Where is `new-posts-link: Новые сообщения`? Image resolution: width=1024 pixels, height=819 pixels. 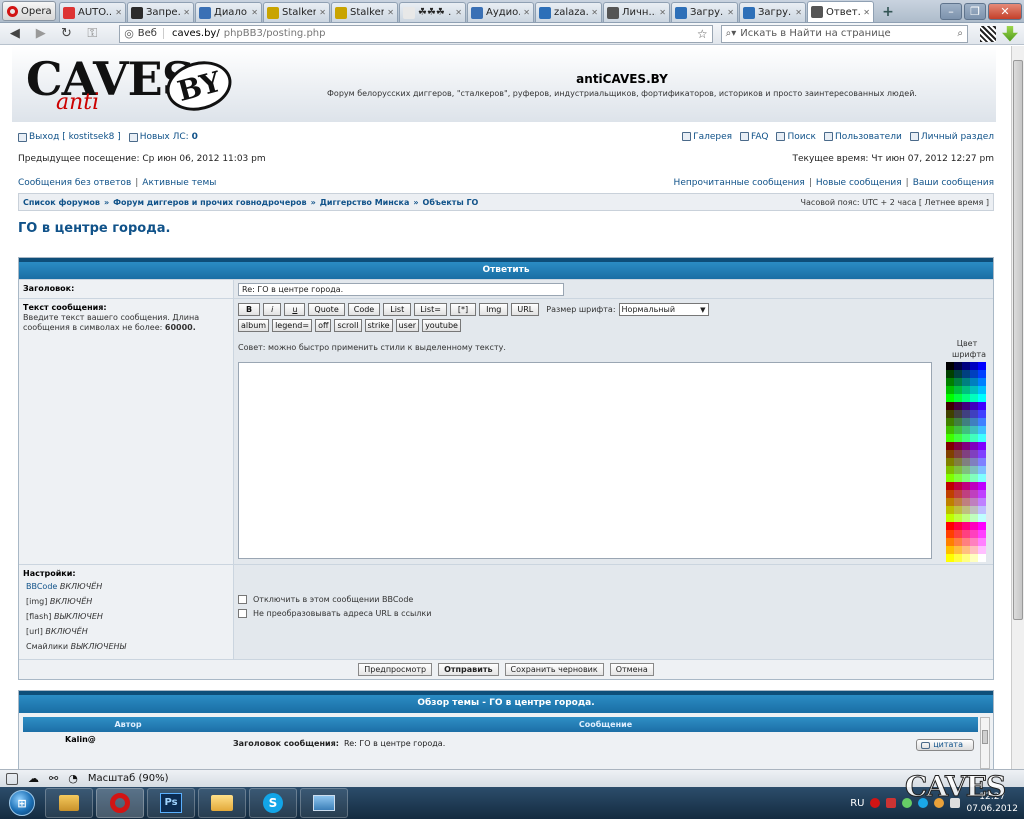
new-posts-link: Новые сообщения is located at coordinates (859, 183).